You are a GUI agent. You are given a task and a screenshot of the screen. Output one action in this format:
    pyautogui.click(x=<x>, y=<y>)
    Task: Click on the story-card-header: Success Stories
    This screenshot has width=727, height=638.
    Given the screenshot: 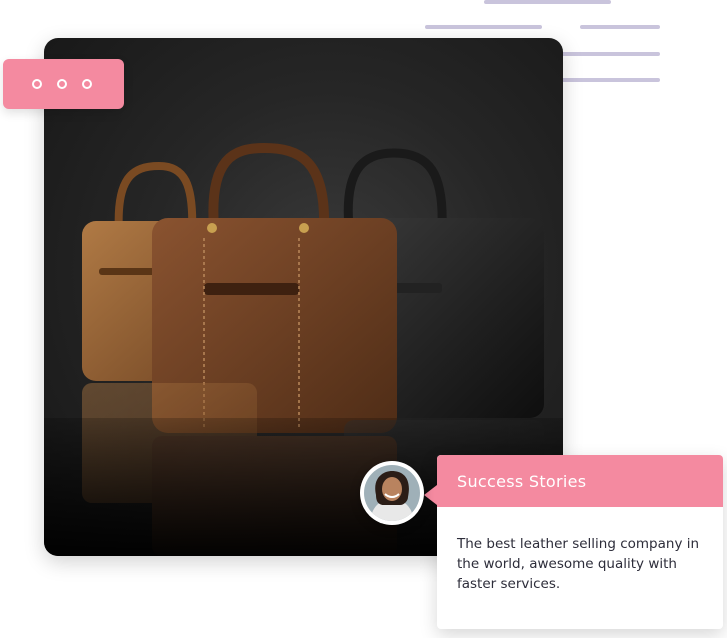 What is the action you would take?
    pyautogui.click(x=580, y=481)
    